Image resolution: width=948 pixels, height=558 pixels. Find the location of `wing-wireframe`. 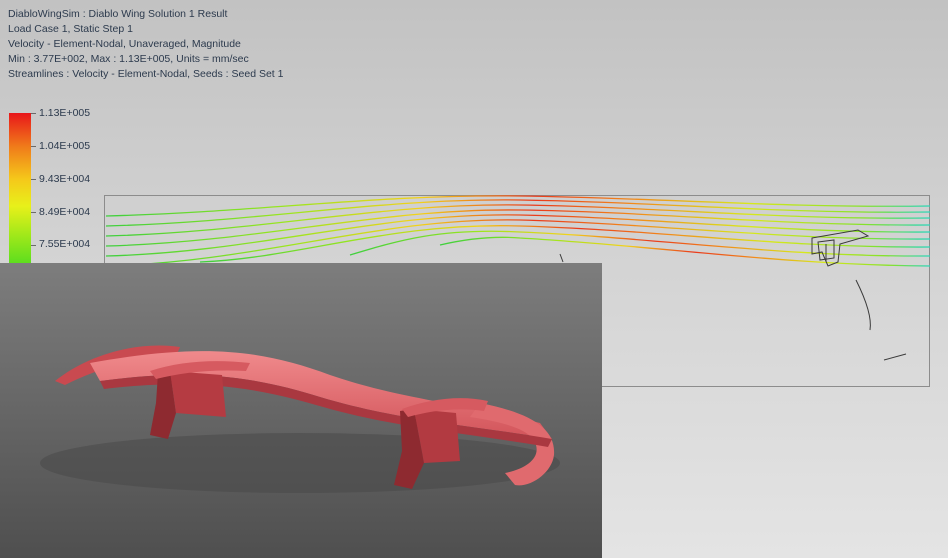

wing-wireframe is located at coordinates (840, 248).